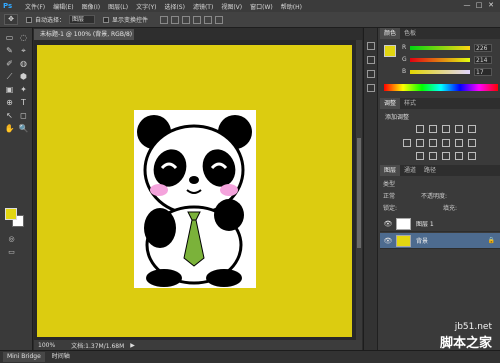  I want to click on green-value: 214, so click(483, 59).